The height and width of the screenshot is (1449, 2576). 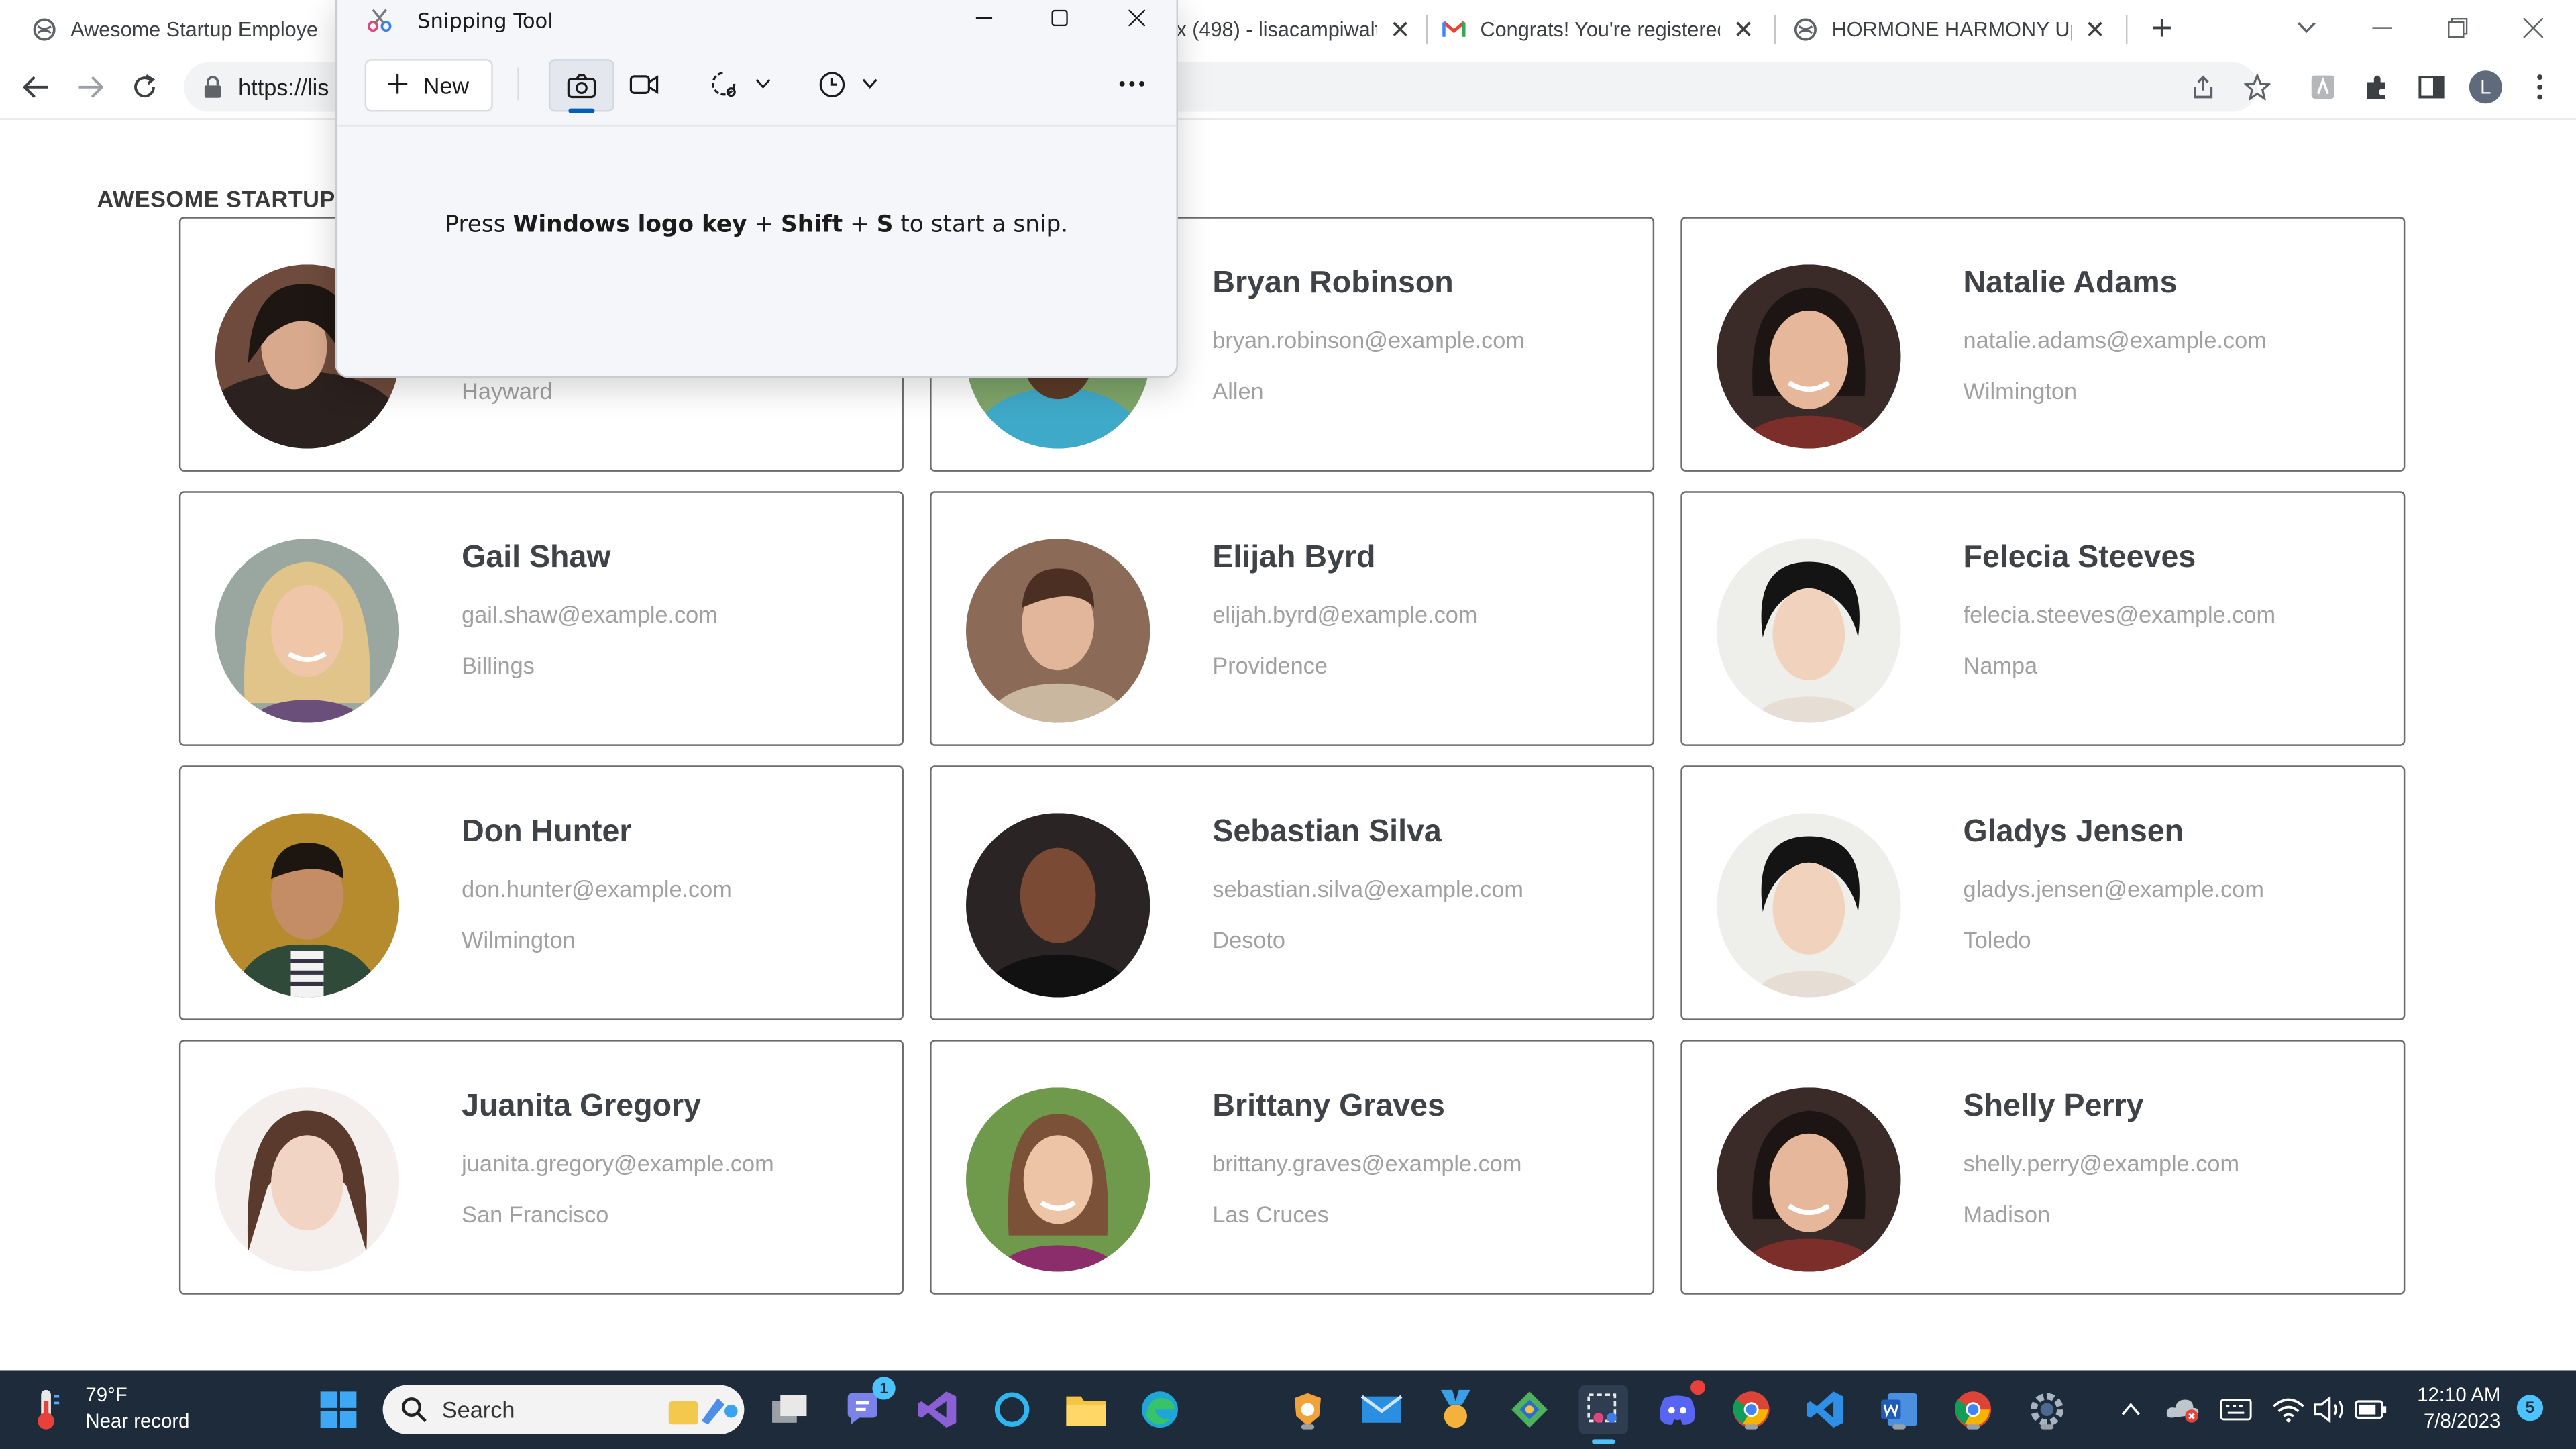 What do you see at coordinates (1601, 30) in the screenshot?
I see `tab-gmail-congrats: Congrats! You're registered ✕` at bounding box center [1601, 30].